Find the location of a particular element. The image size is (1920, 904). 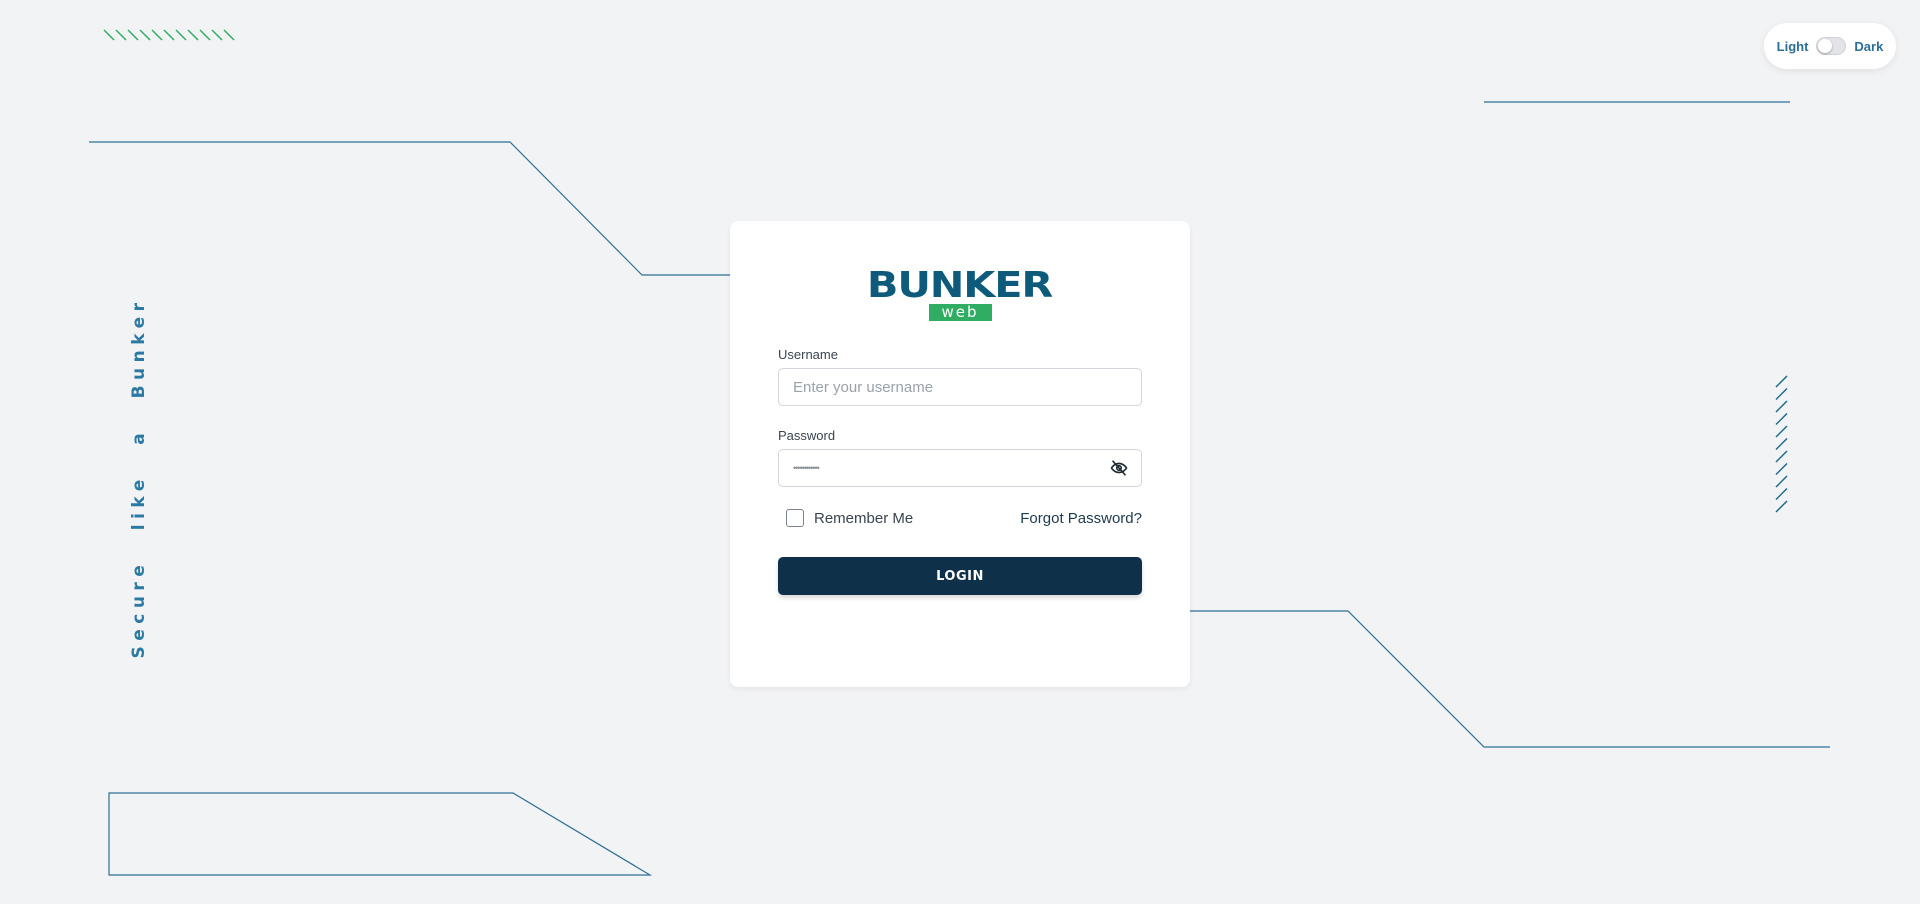

logo-wordmark: BUNKER is located at coordinates (960, 285).